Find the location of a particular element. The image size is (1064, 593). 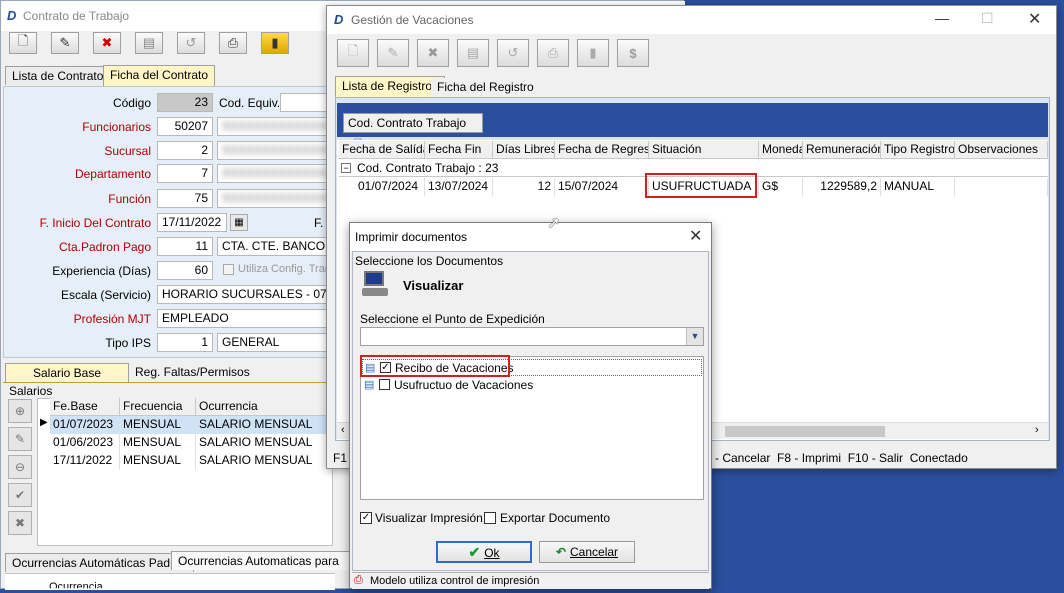

tab-lista-registros: Lista de Registros is located at coordinates (390, 86).